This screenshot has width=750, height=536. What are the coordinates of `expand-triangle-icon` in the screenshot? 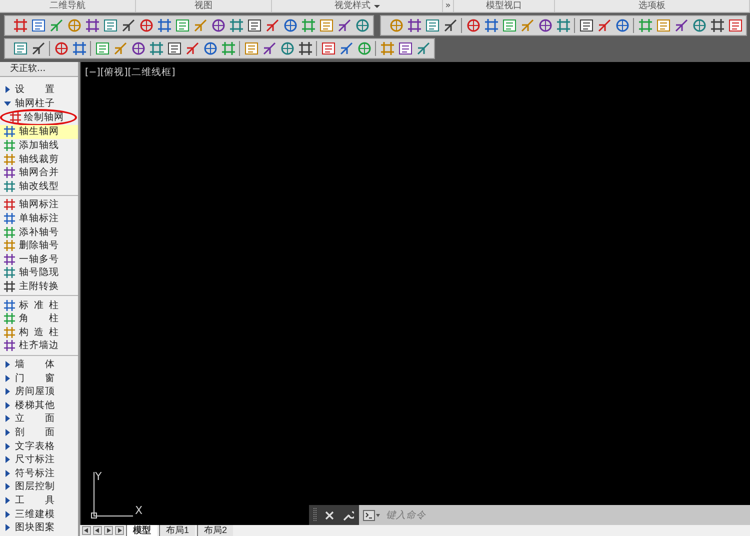 It's located at (7, 90).